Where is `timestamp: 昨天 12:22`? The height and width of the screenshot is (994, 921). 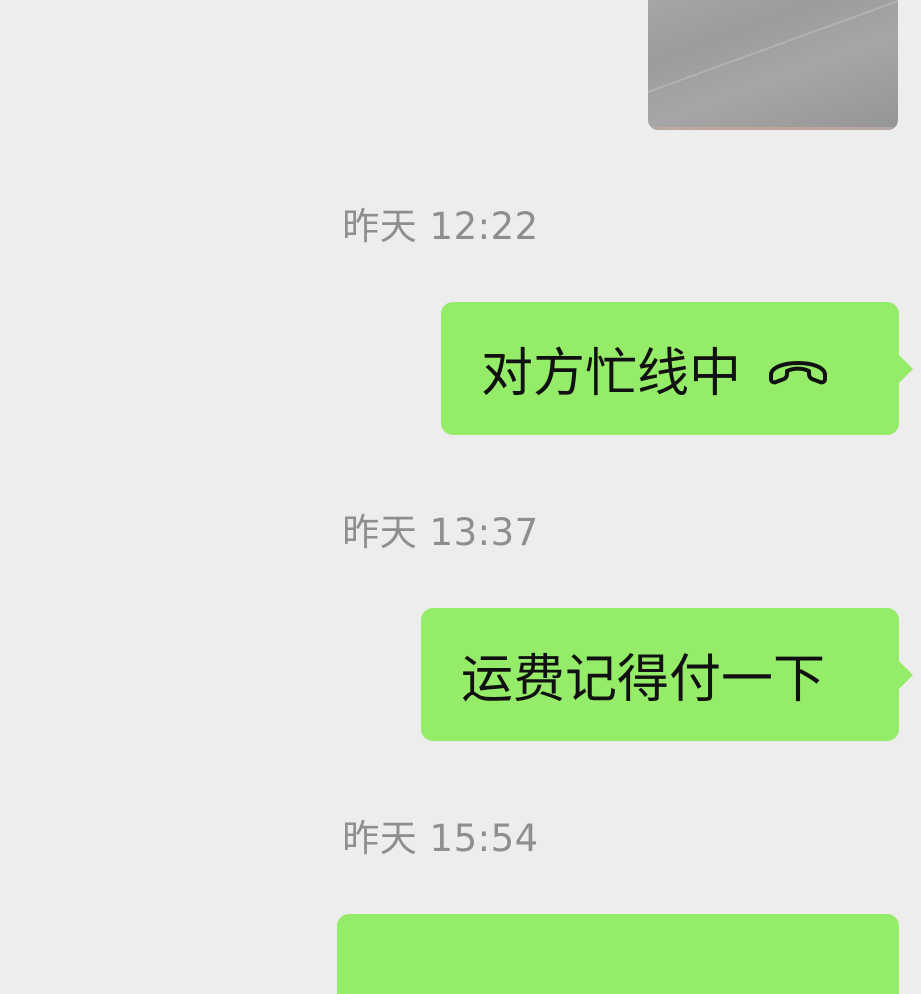
timestamp: 昨天 12:22 is located at coordinates (440, 226).